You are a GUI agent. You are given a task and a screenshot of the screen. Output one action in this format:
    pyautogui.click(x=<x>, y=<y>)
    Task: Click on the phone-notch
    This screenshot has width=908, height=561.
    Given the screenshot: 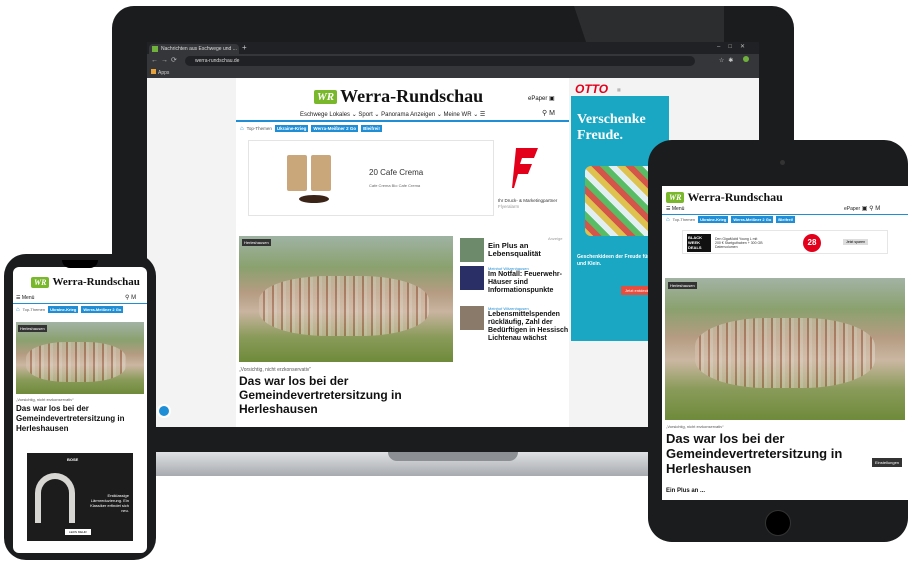 What is the action you would take?
    pyautogui.click(x=80, y=264)
    